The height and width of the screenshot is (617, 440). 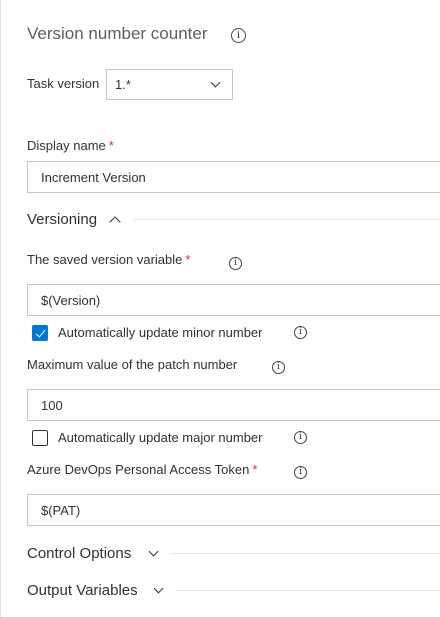 I want to click on control-options-divider, so click(x=305, y=553).